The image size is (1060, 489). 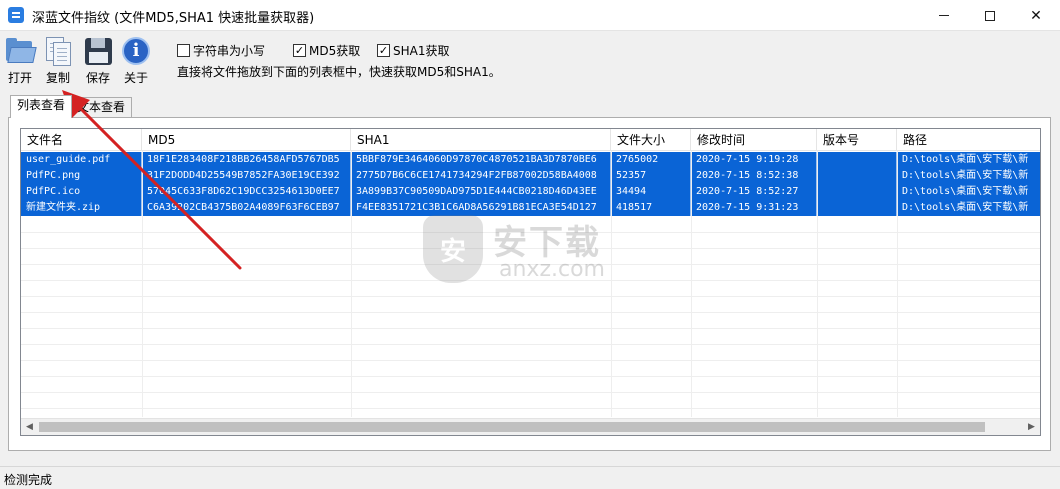 I want to click on cell-size: 2765002, so click(x=651, y=160).